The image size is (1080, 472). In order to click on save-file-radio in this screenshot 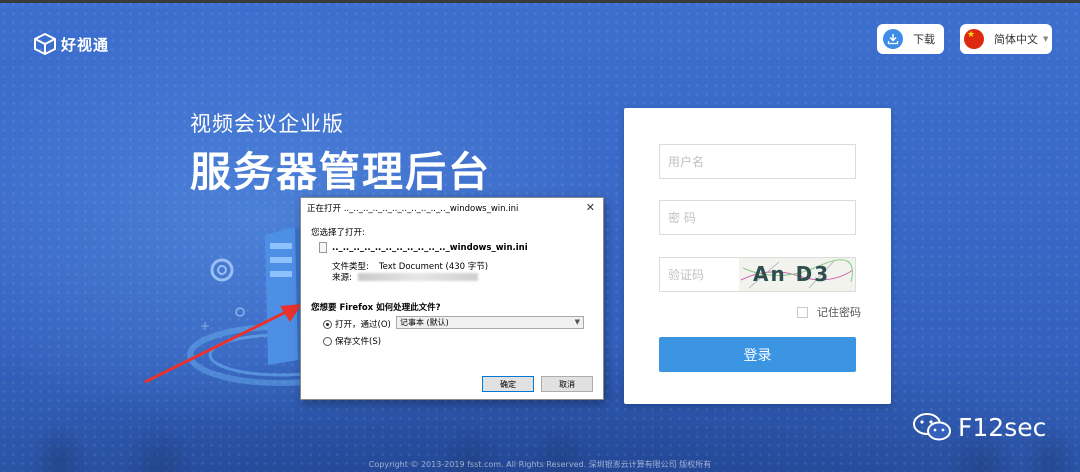, I will do `click(327, 341)`.